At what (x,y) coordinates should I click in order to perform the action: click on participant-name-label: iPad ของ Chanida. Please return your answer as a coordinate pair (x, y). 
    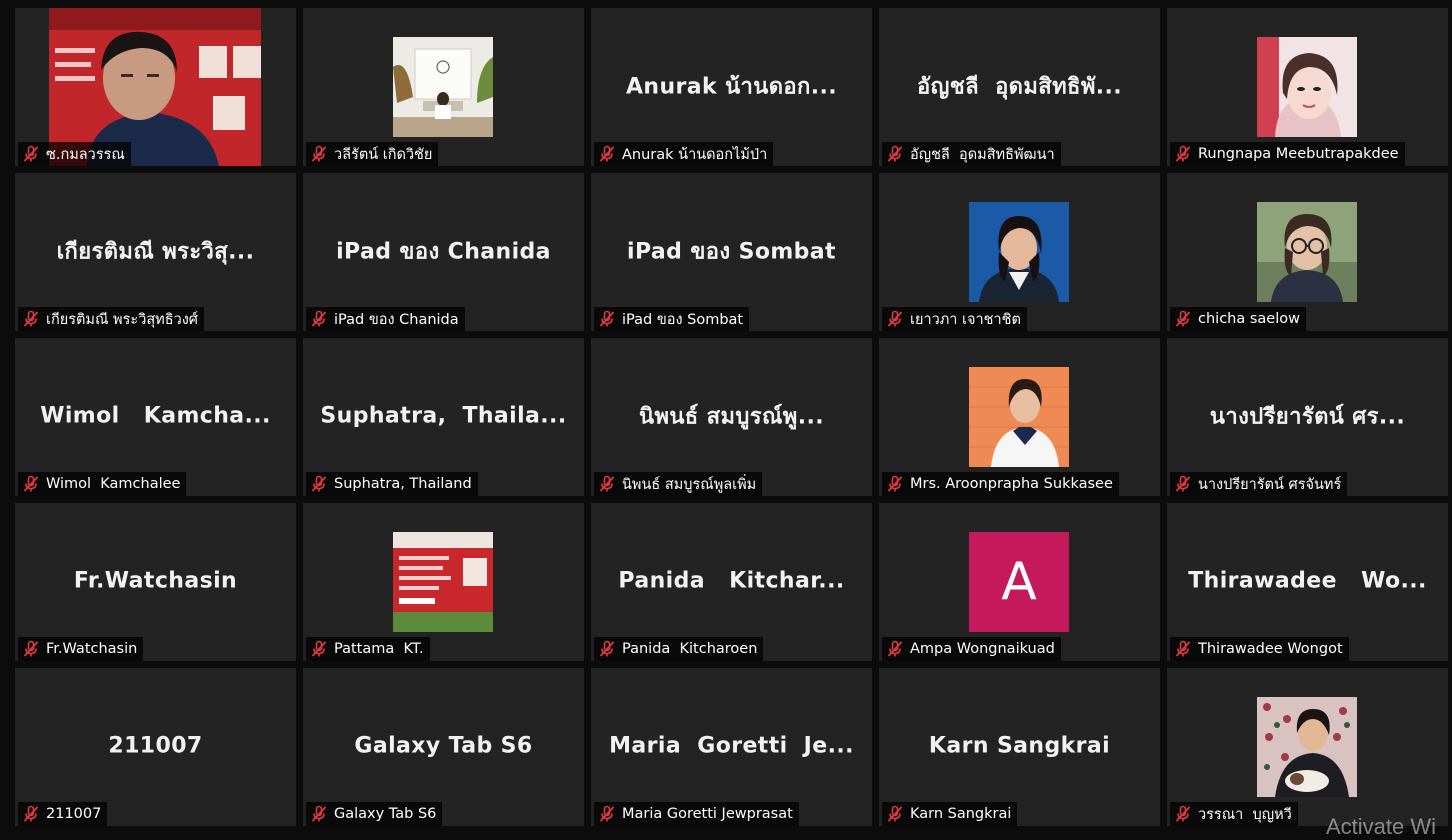
    Looking at the image, I should click on (385, 319).